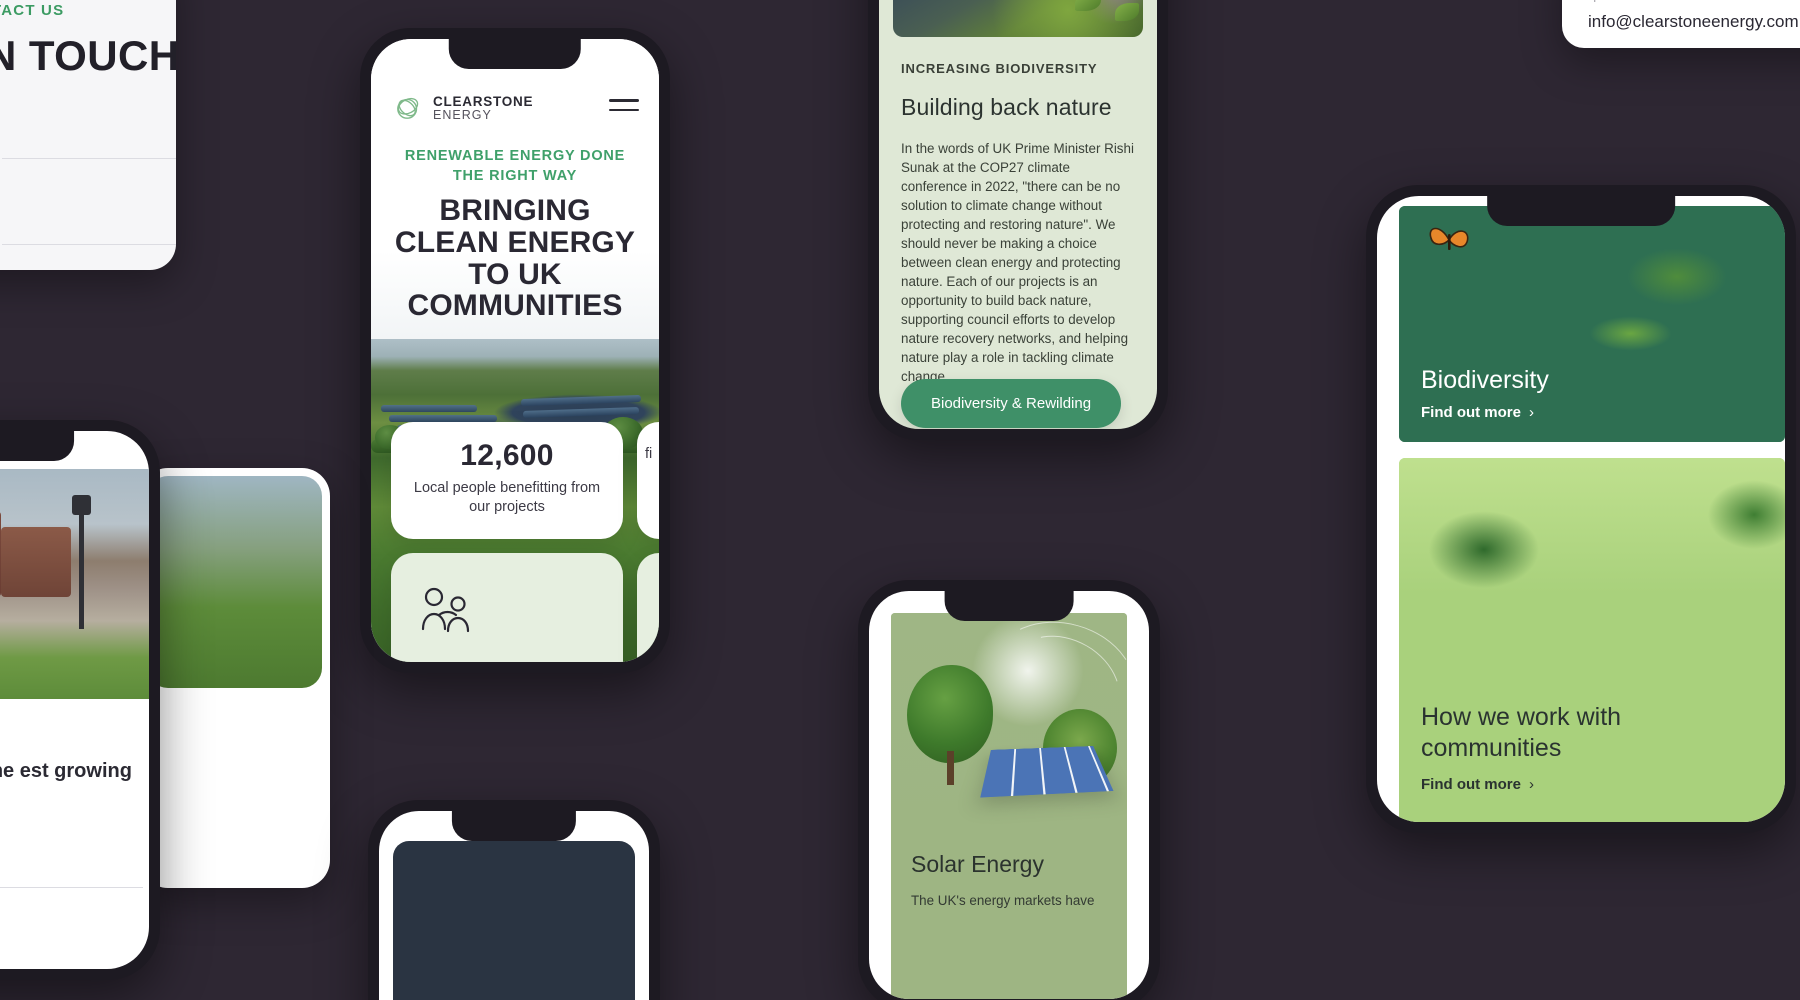  Describe the element at coordinates (1485, 380) in the screenshot. I see `tile-title: Biodiversity` at that location.